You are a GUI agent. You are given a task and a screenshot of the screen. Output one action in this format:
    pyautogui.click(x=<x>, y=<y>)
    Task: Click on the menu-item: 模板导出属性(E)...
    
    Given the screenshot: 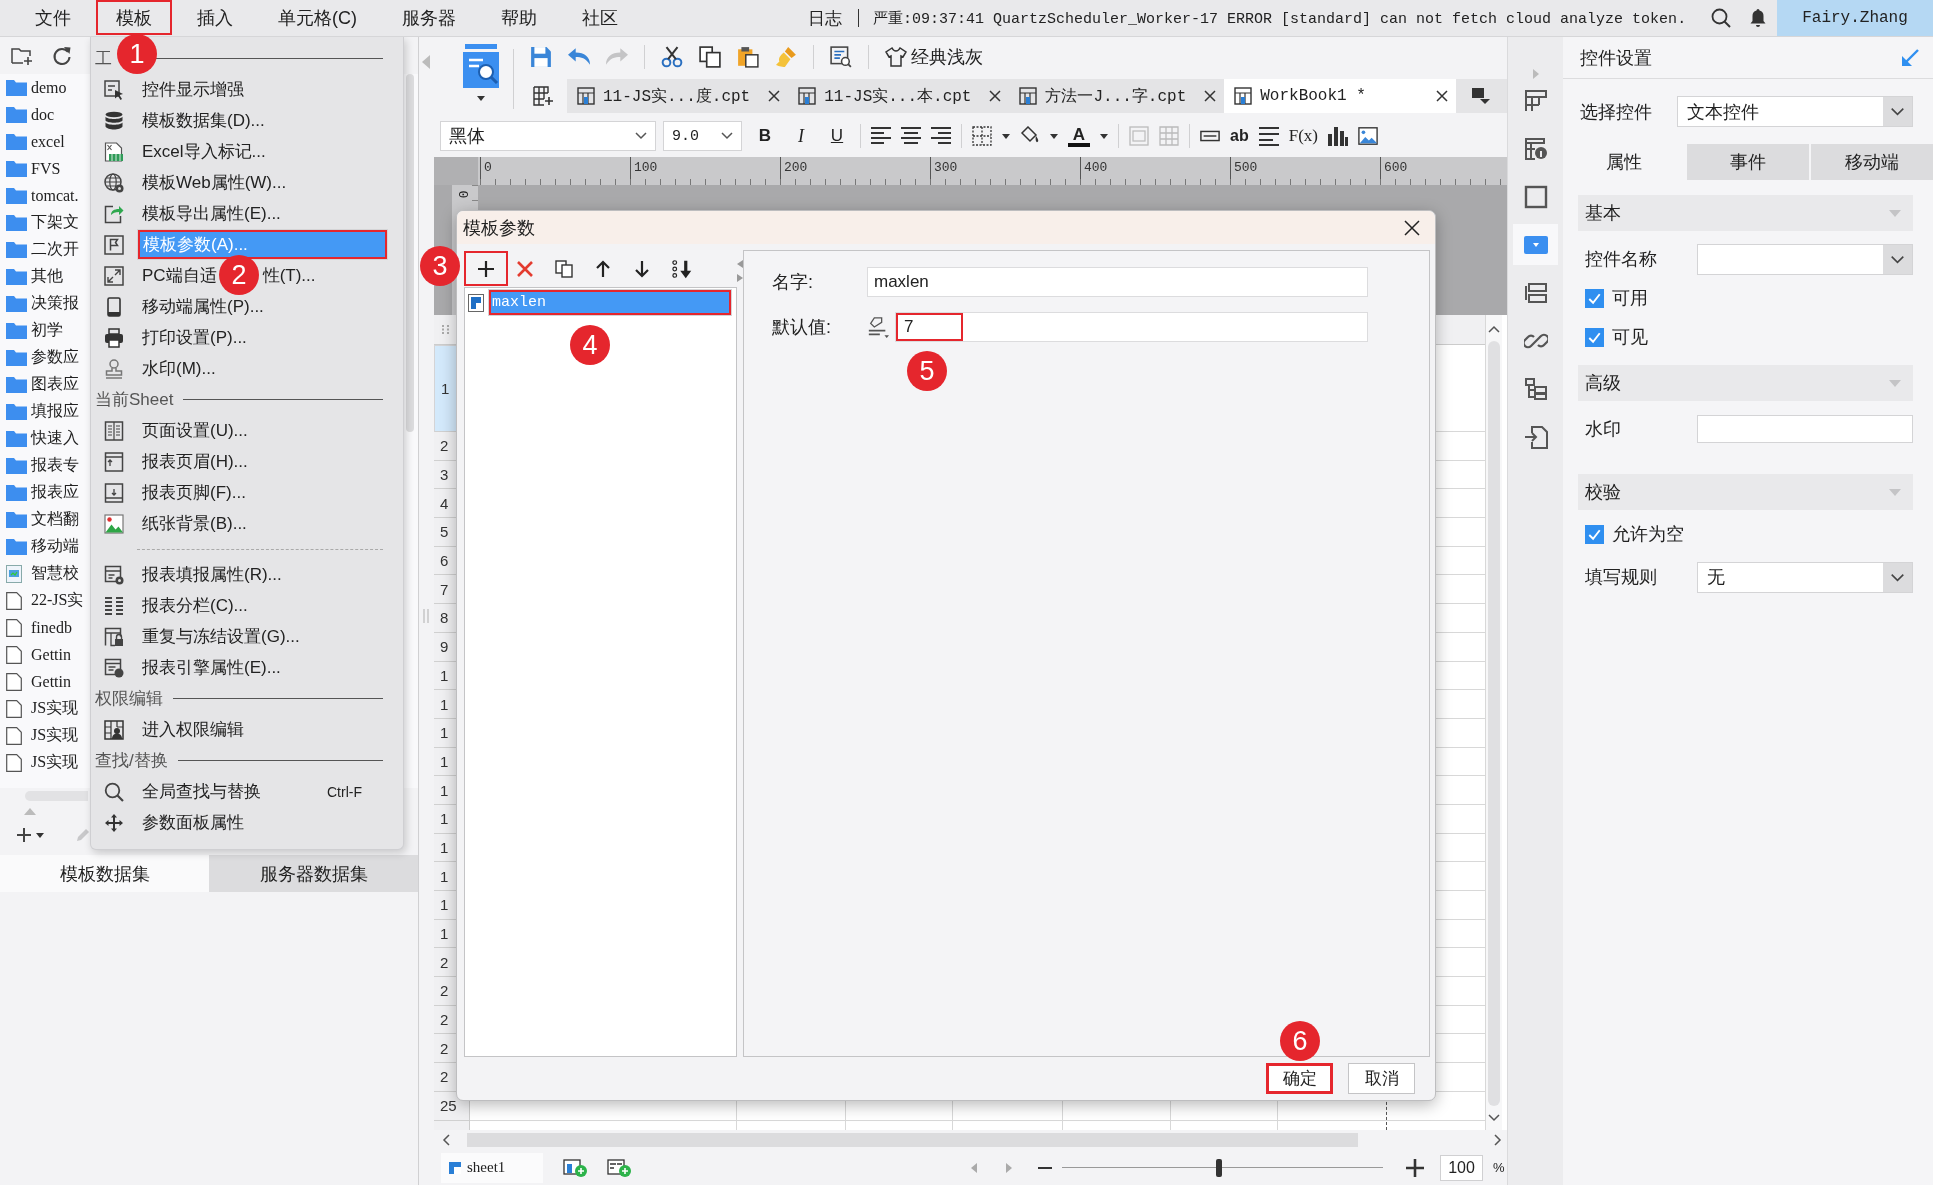 What is the action you would take?
    pyautogui.click(x=262, y=213)
    